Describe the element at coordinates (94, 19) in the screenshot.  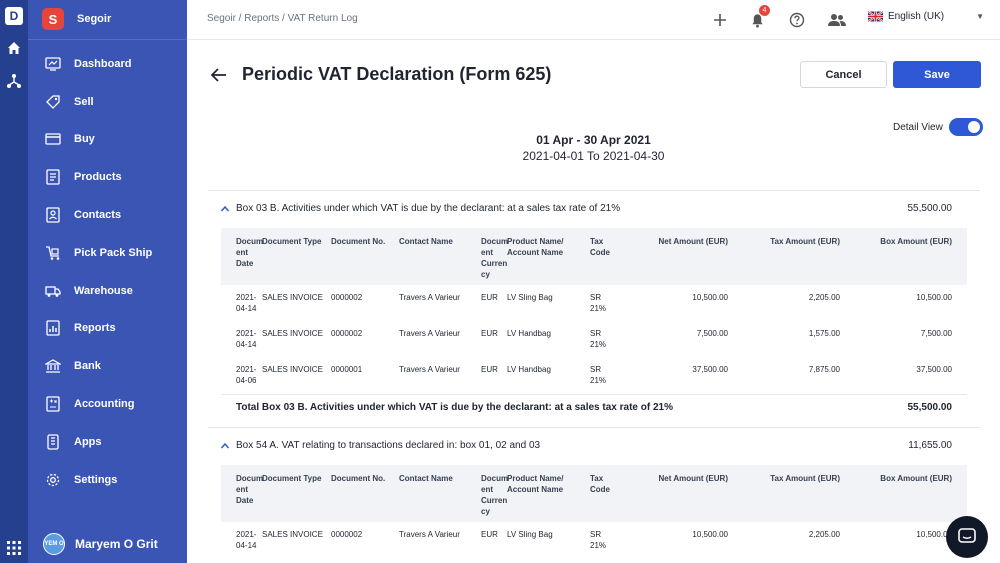
I see `org-name: Segoir` at that location.